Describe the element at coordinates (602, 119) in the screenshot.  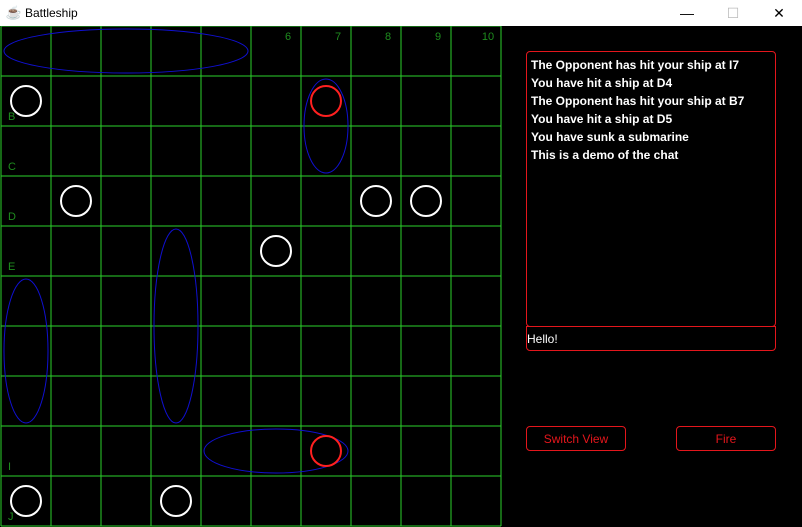
I see `log-message: You have hit a ship at D5` at that location.